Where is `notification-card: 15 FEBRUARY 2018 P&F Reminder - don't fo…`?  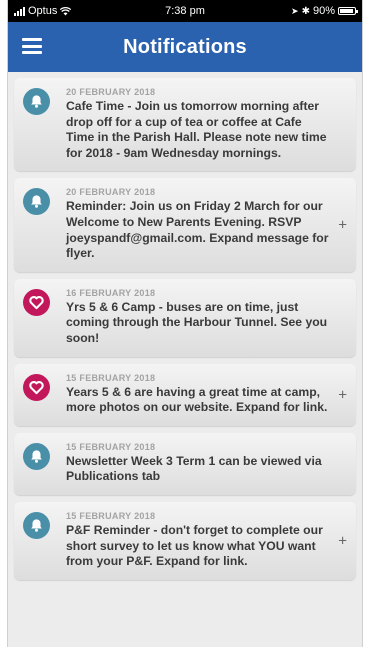 notification-card: 15 FEBRUARY 2018 P&F Reminder - don't fo… is located at coordinates (185, 540).